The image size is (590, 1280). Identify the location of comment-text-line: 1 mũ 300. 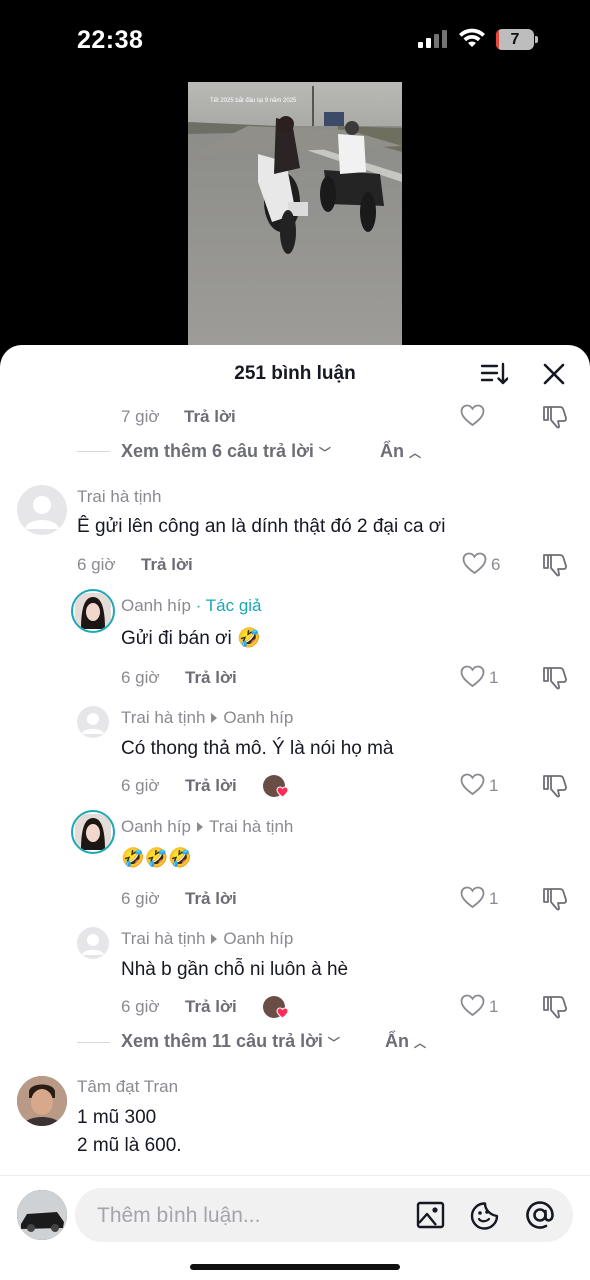
(117, 1117).